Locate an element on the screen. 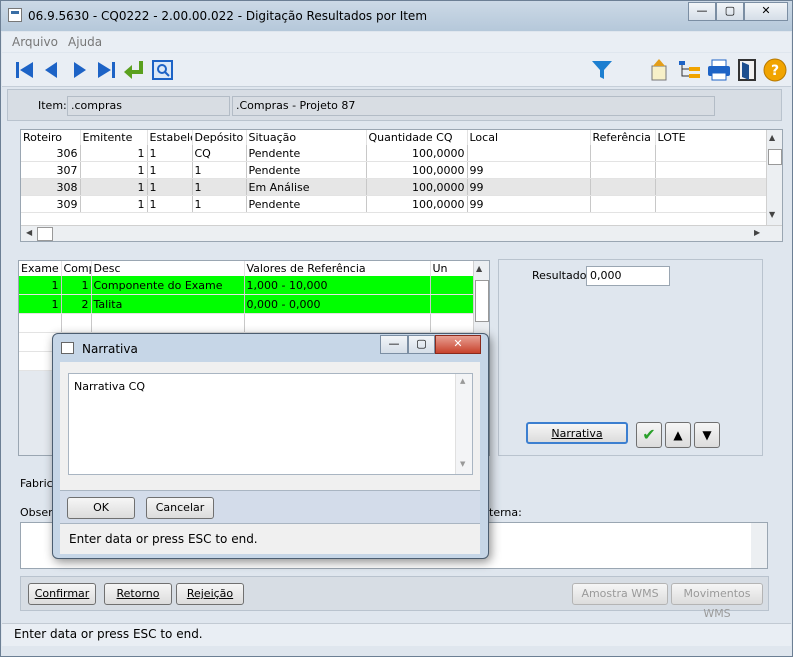 Image resolution: width=793 pixels, height=657 pixels. cell-local: 99 is located at coordinates (529, 204).